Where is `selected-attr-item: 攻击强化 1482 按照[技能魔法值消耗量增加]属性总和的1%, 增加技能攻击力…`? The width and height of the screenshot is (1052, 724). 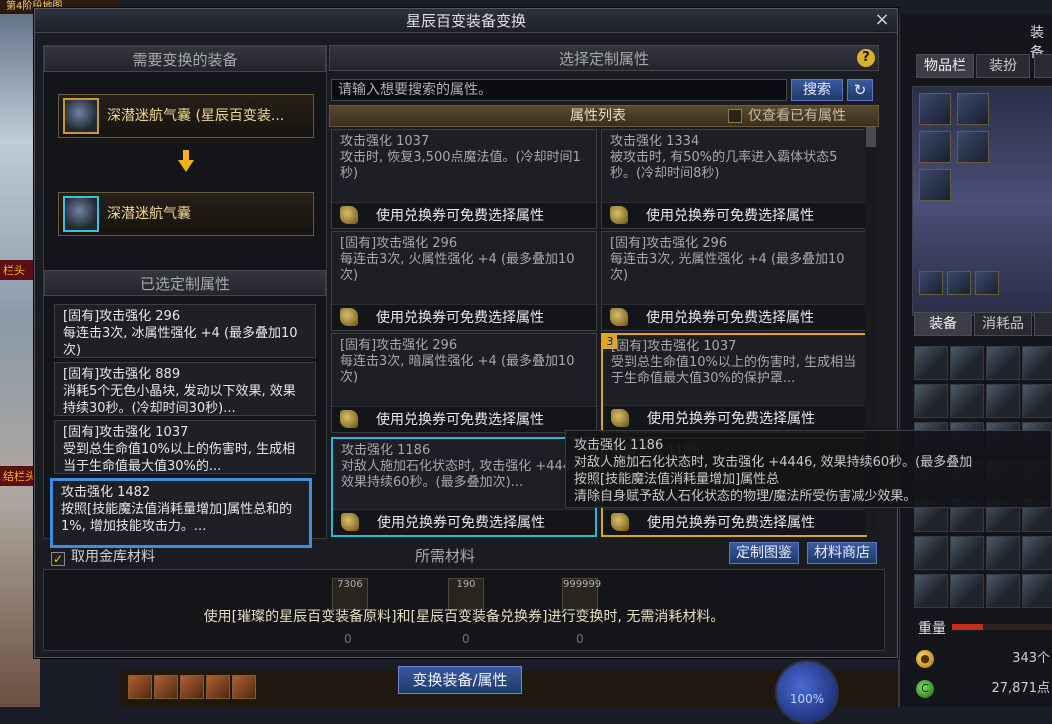
selected-attr-item: 攻击强化 1482 按照[技能魔法值消耗量增加]属性总和的1%, 增加技能攻击力… is located at coordinates (181, 513).